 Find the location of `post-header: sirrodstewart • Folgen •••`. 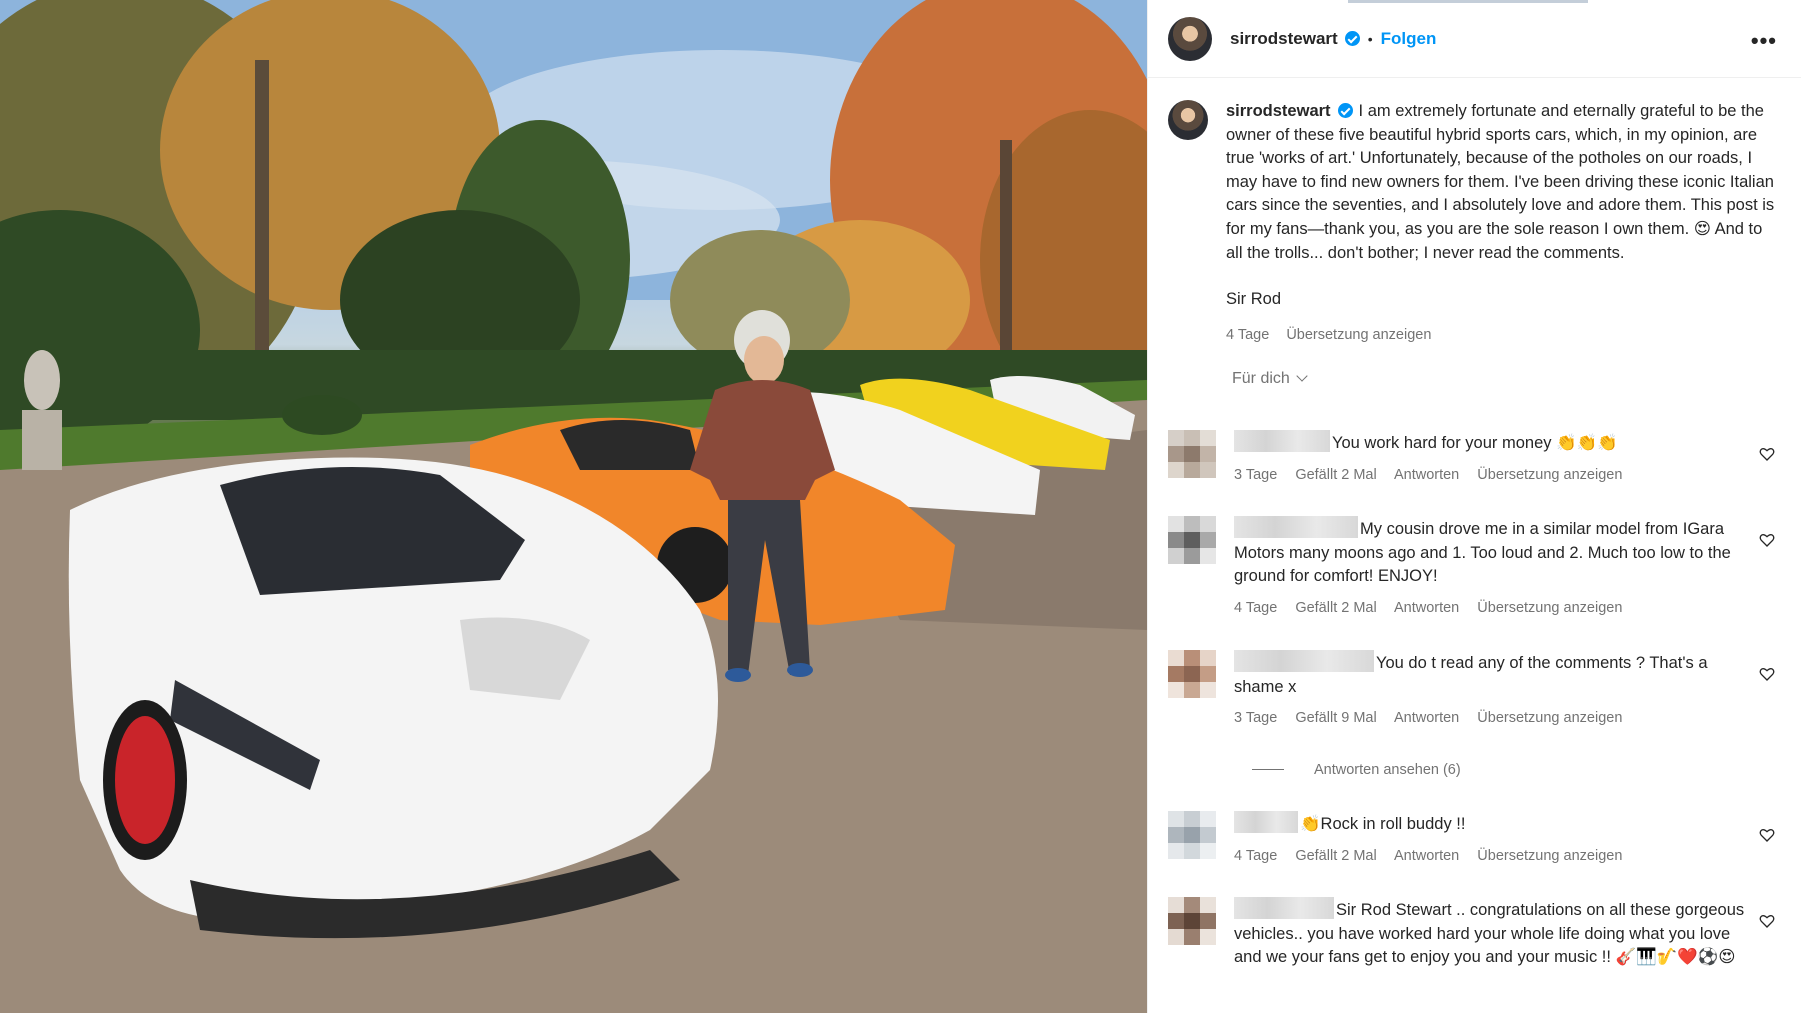

post-header: sirrodstewart • Folgen ••• is located at coordinates (1474, 39).